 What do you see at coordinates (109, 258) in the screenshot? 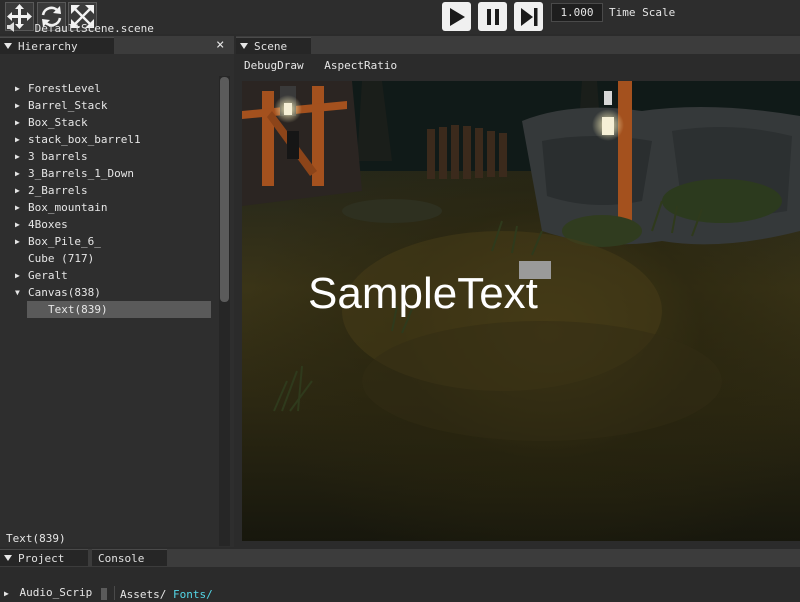
I see `hierarchy-item: Cube (717)` at bounding box center [109, 258].